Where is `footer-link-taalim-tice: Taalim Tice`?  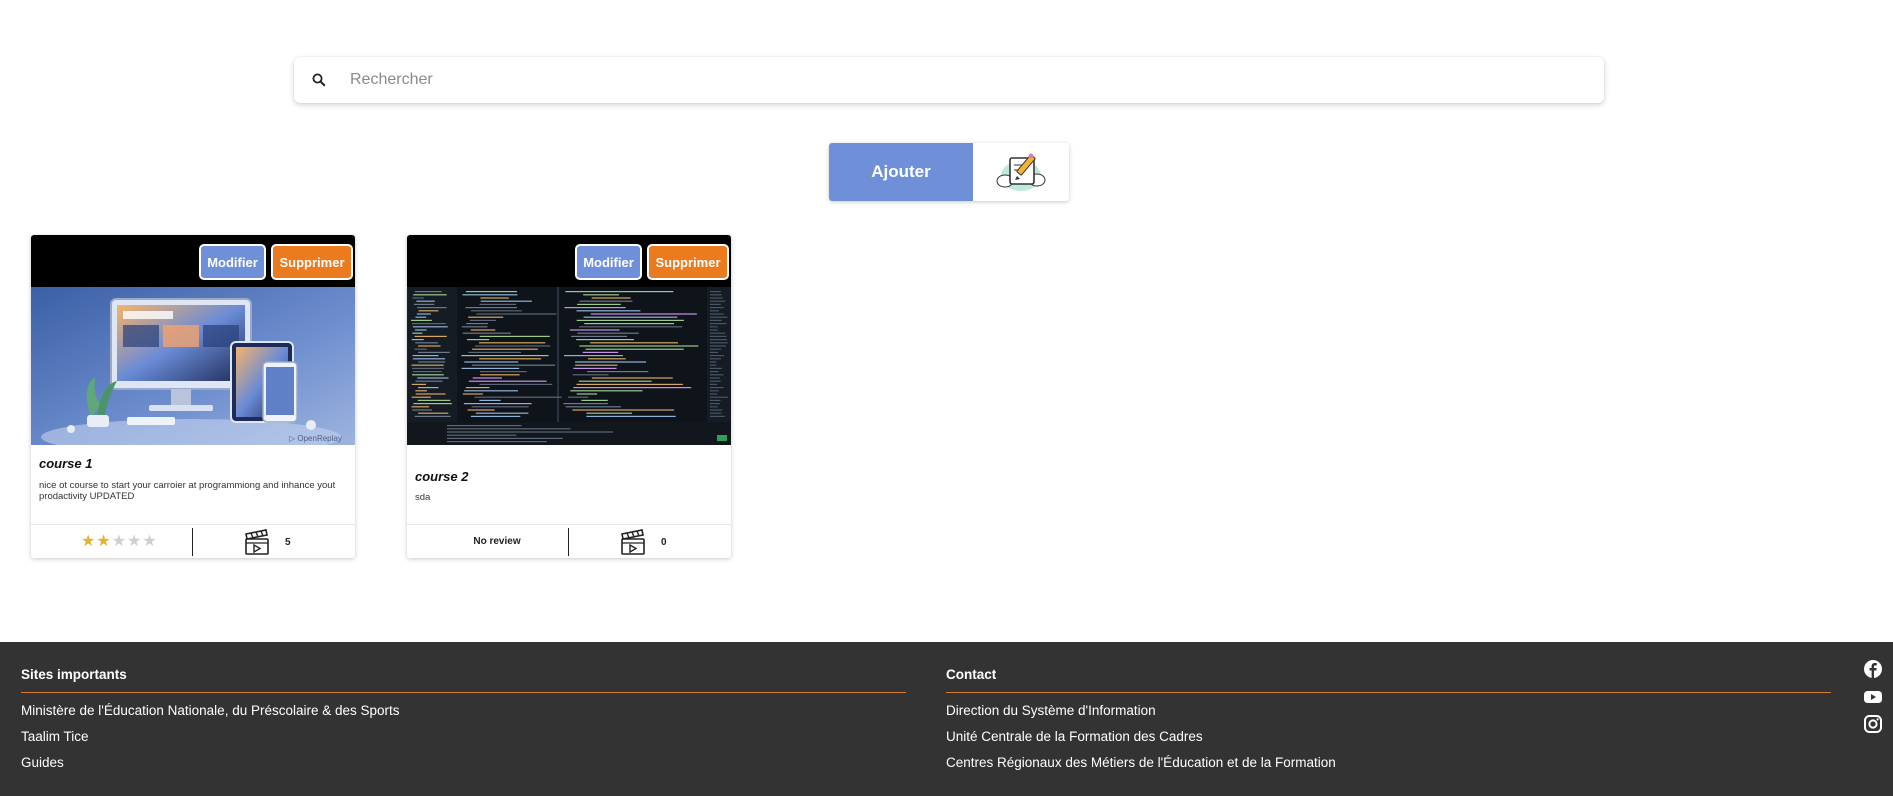
footer-link-taalim-tice: Taalim Tice is located at coordinates (55, 736).